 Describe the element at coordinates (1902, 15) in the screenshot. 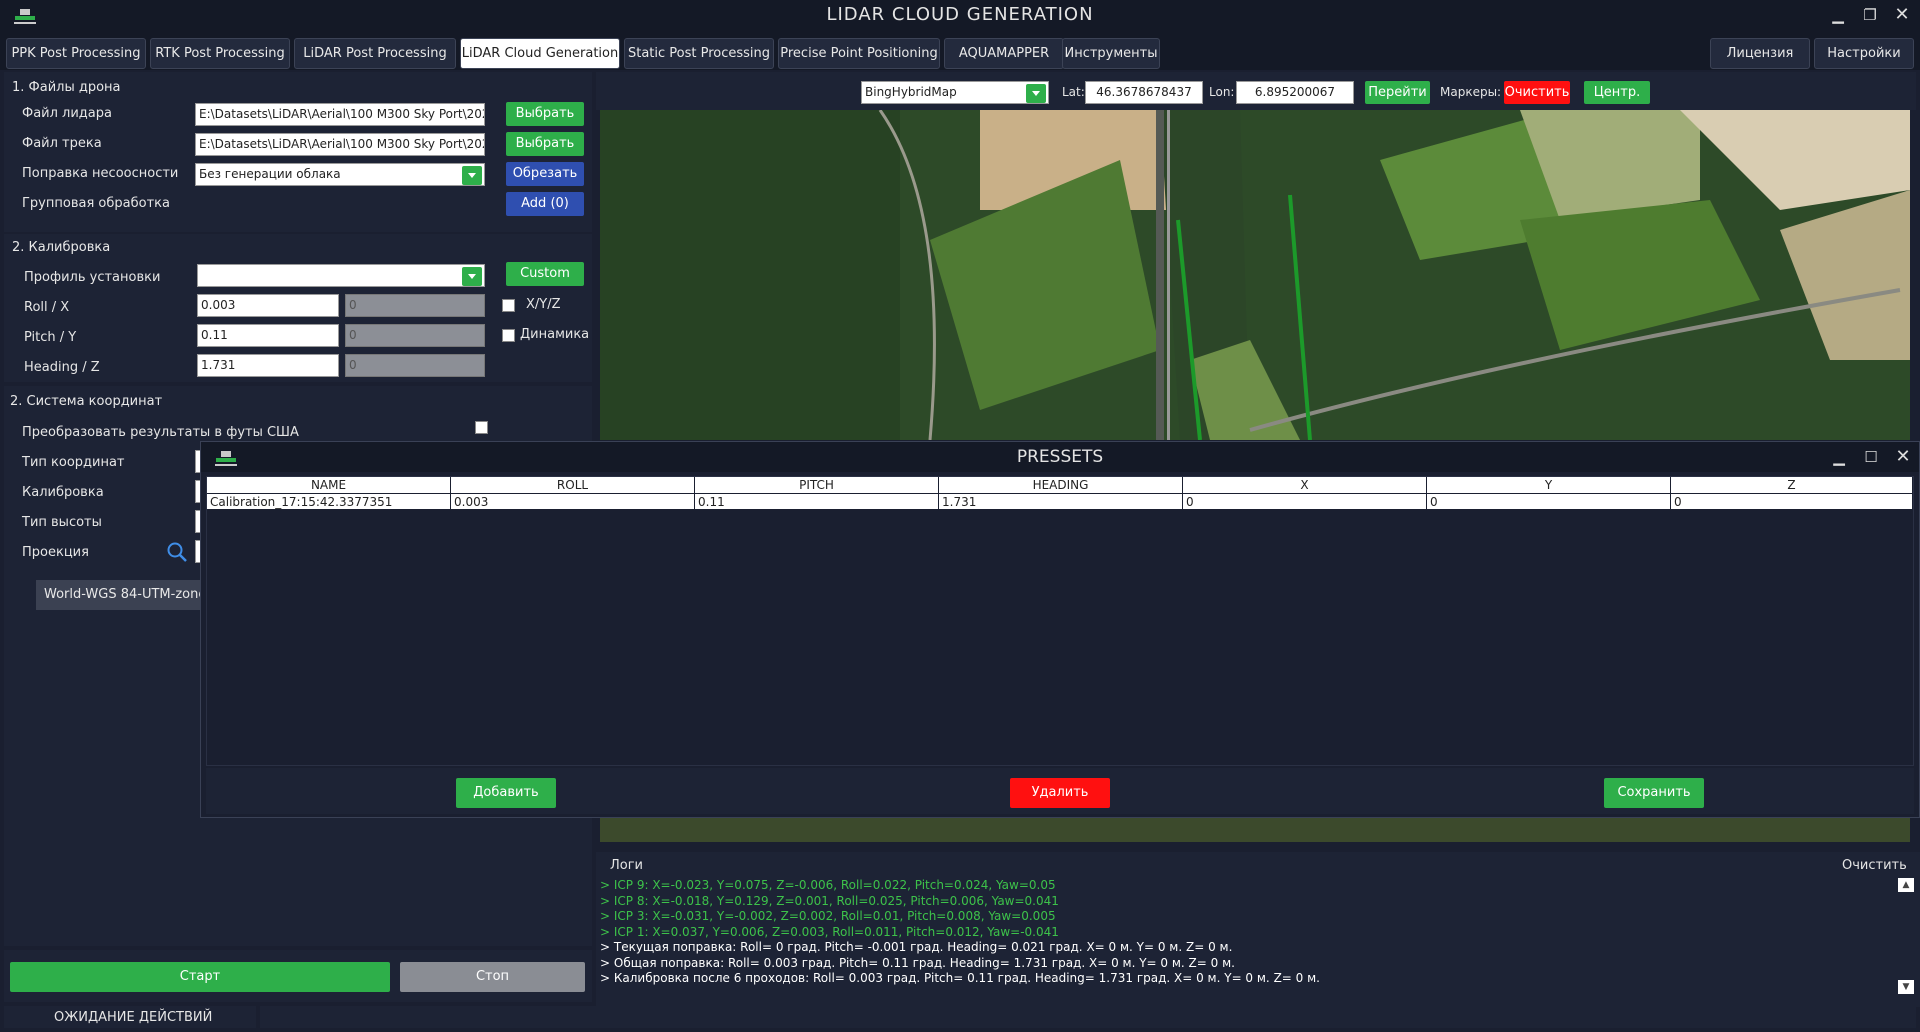

I see `close-icon: ✕` at that location.